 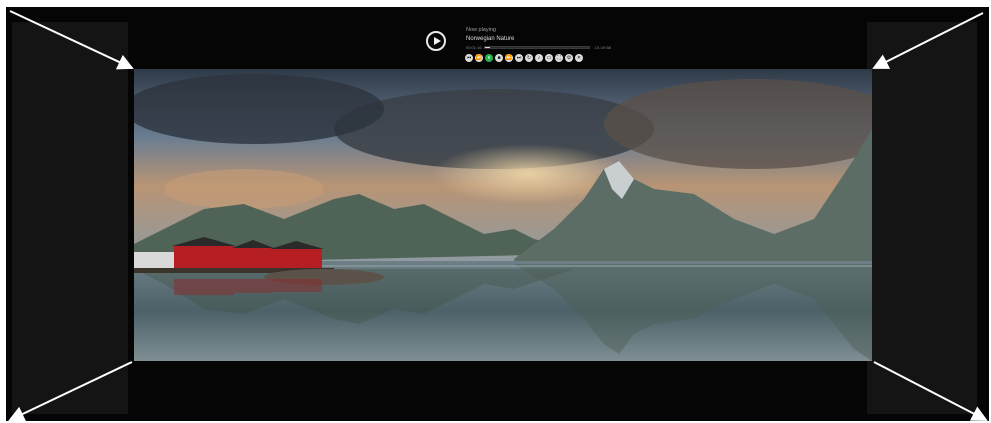 I want to click on arrow-top-left, so click(x=71, y=40).